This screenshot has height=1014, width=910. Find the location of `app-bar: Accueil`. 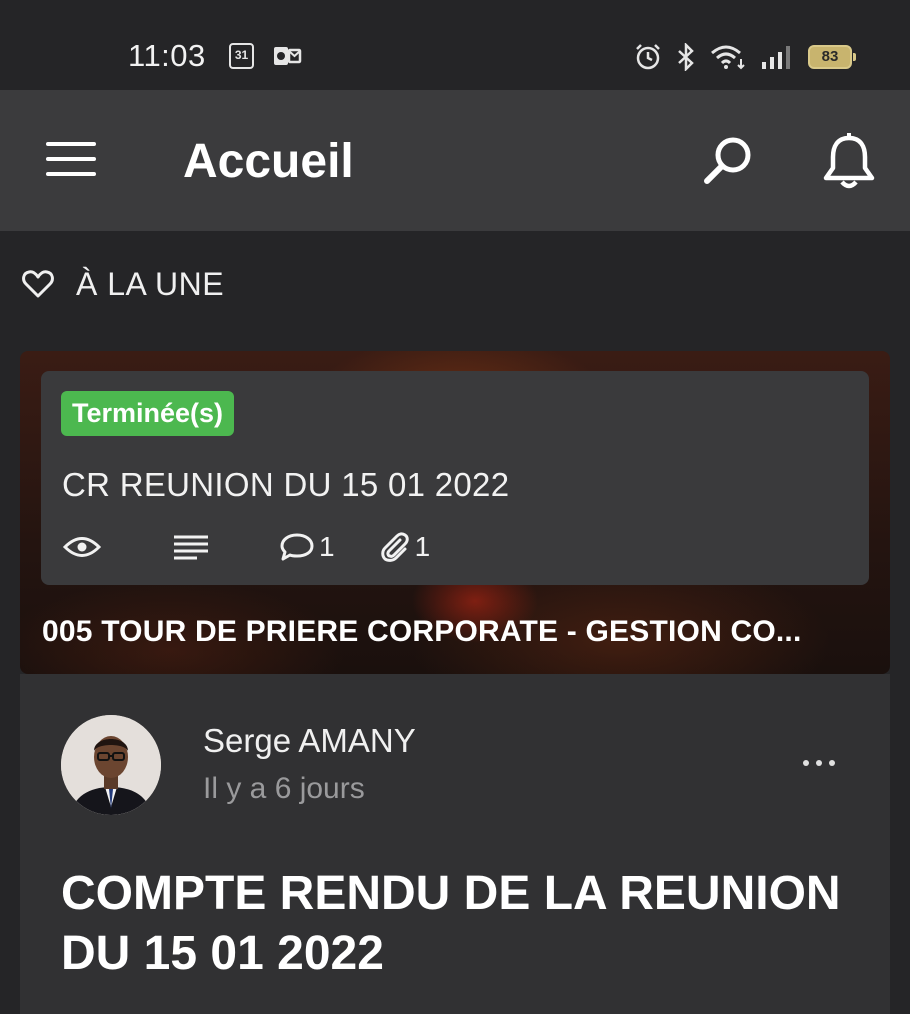

app-bar: Accueil is located at coordinates (455, 160).